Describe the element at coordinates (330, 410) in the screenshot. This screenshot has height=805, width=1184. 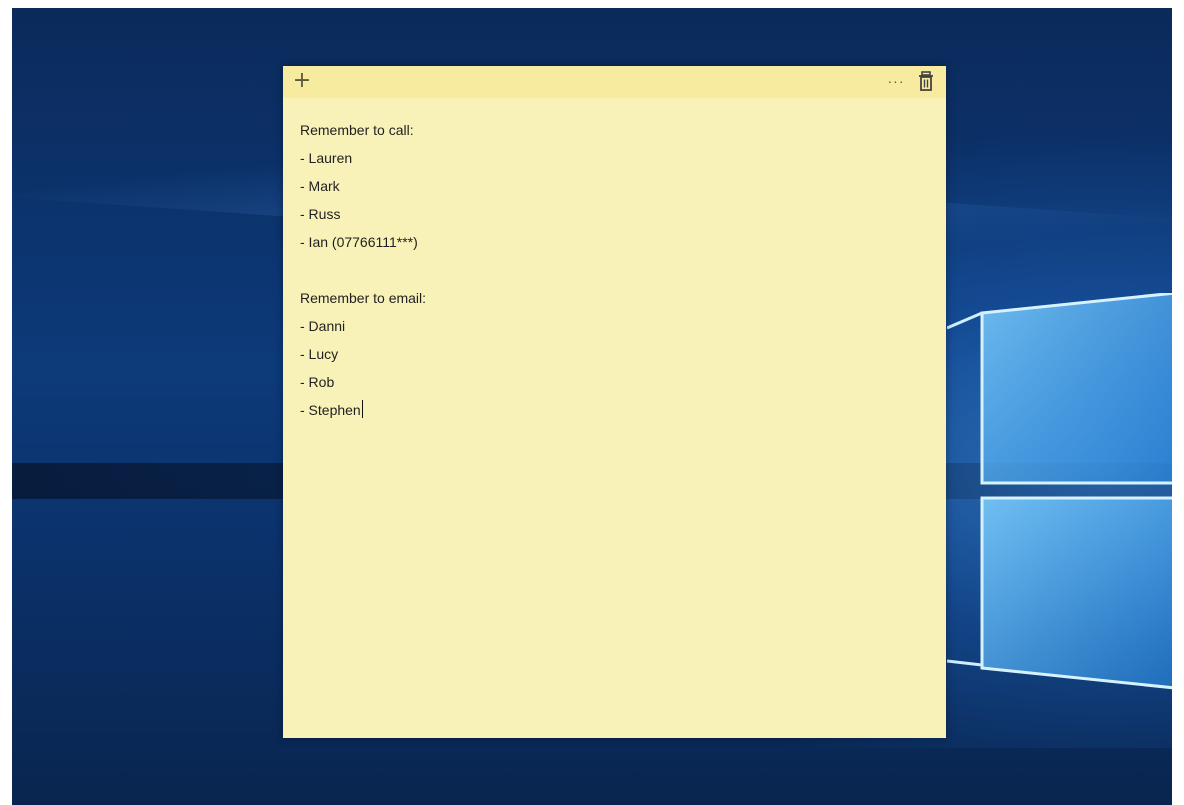
I see `email-item: - Stephen` at that location.